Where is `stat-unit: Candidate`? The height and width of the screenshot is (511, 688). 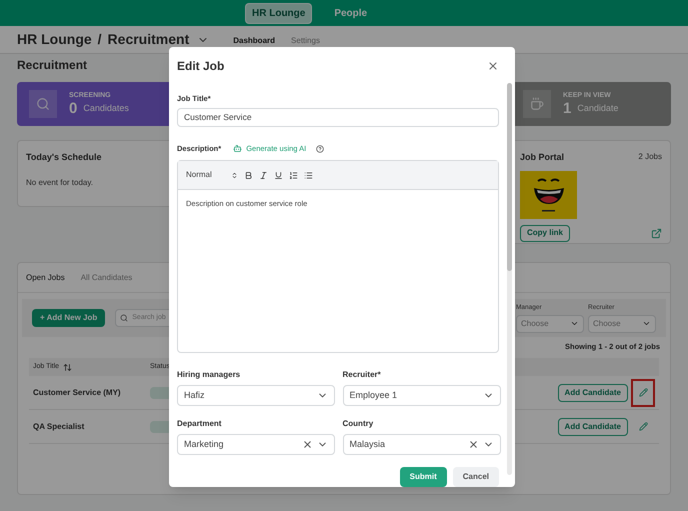 stat-unit: Candidate is located at coordinates (597, 108).